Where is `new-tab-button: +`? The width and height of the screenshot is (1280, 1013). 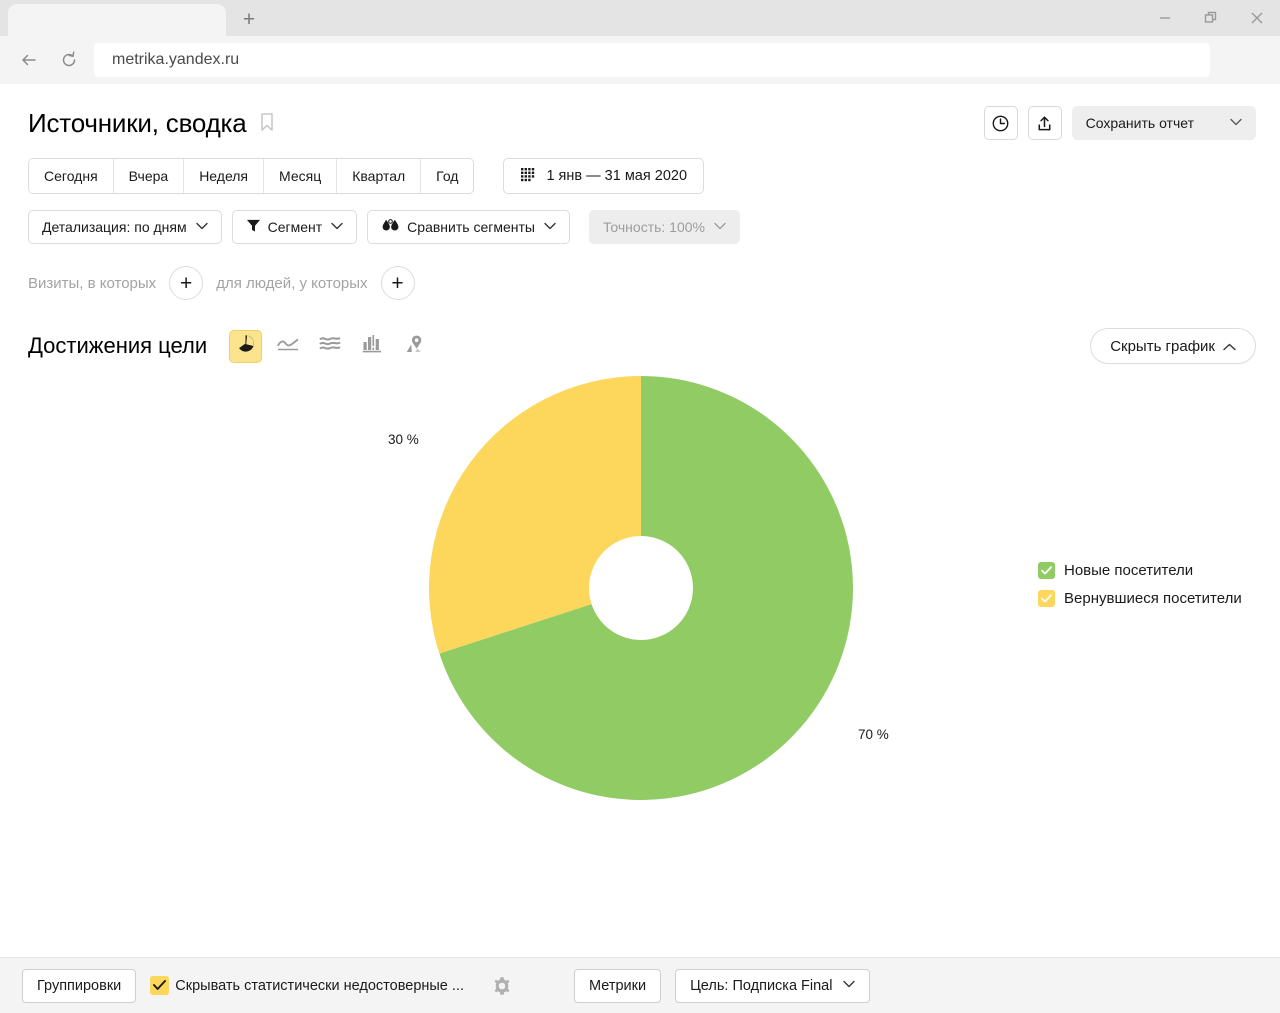
new-tab-button: + is located at coordinates (249, 19).